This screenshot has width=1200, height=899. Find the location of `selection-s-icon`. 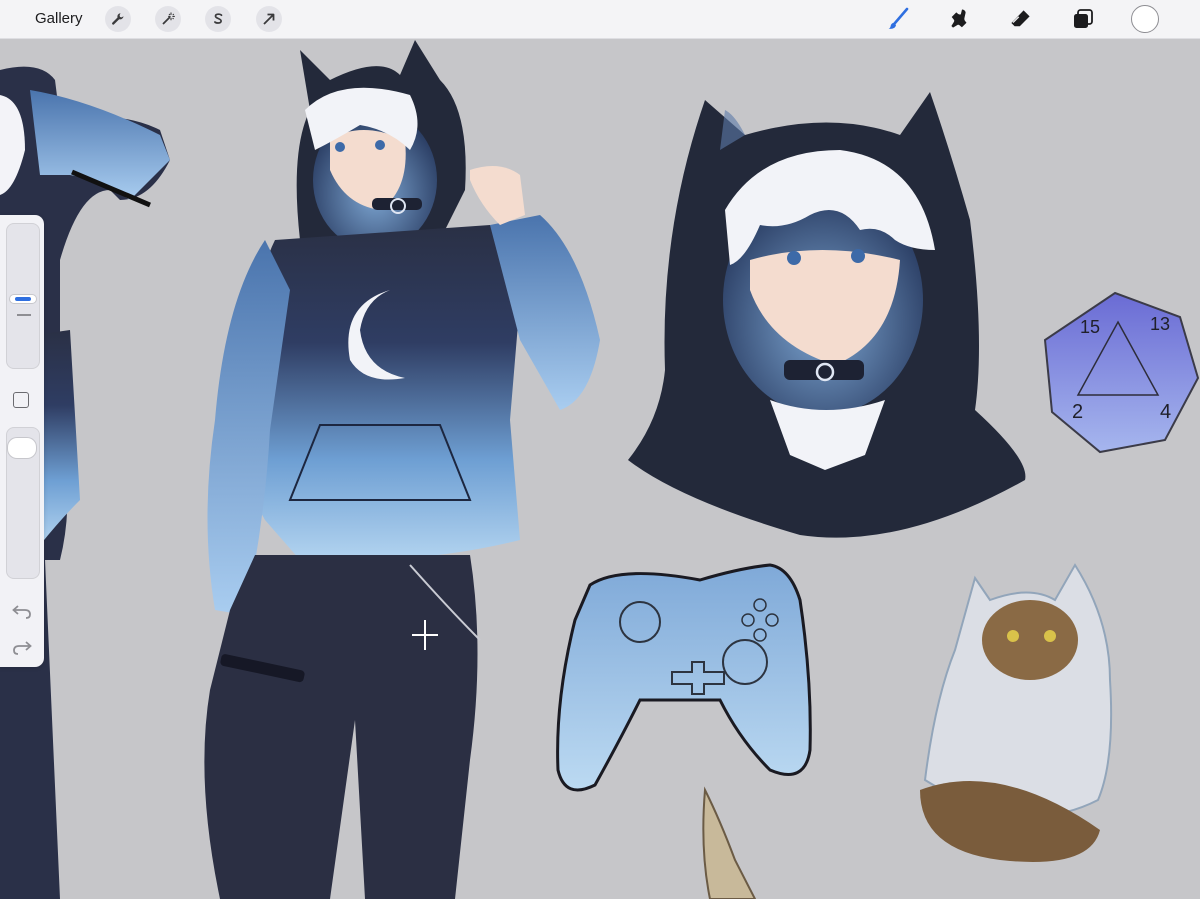

selection-s-icon is located at coordinates (218, 19).